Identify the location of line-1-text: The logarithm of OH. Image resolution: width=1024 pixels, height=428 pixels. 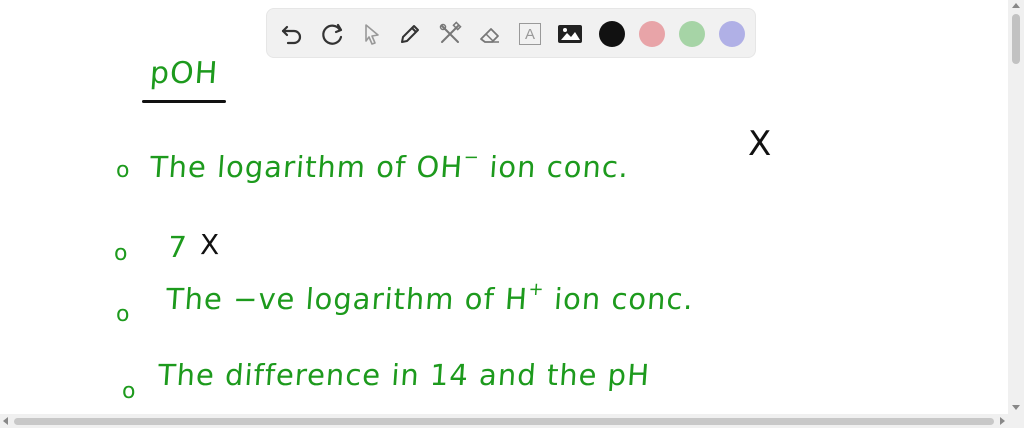
(306, 167).